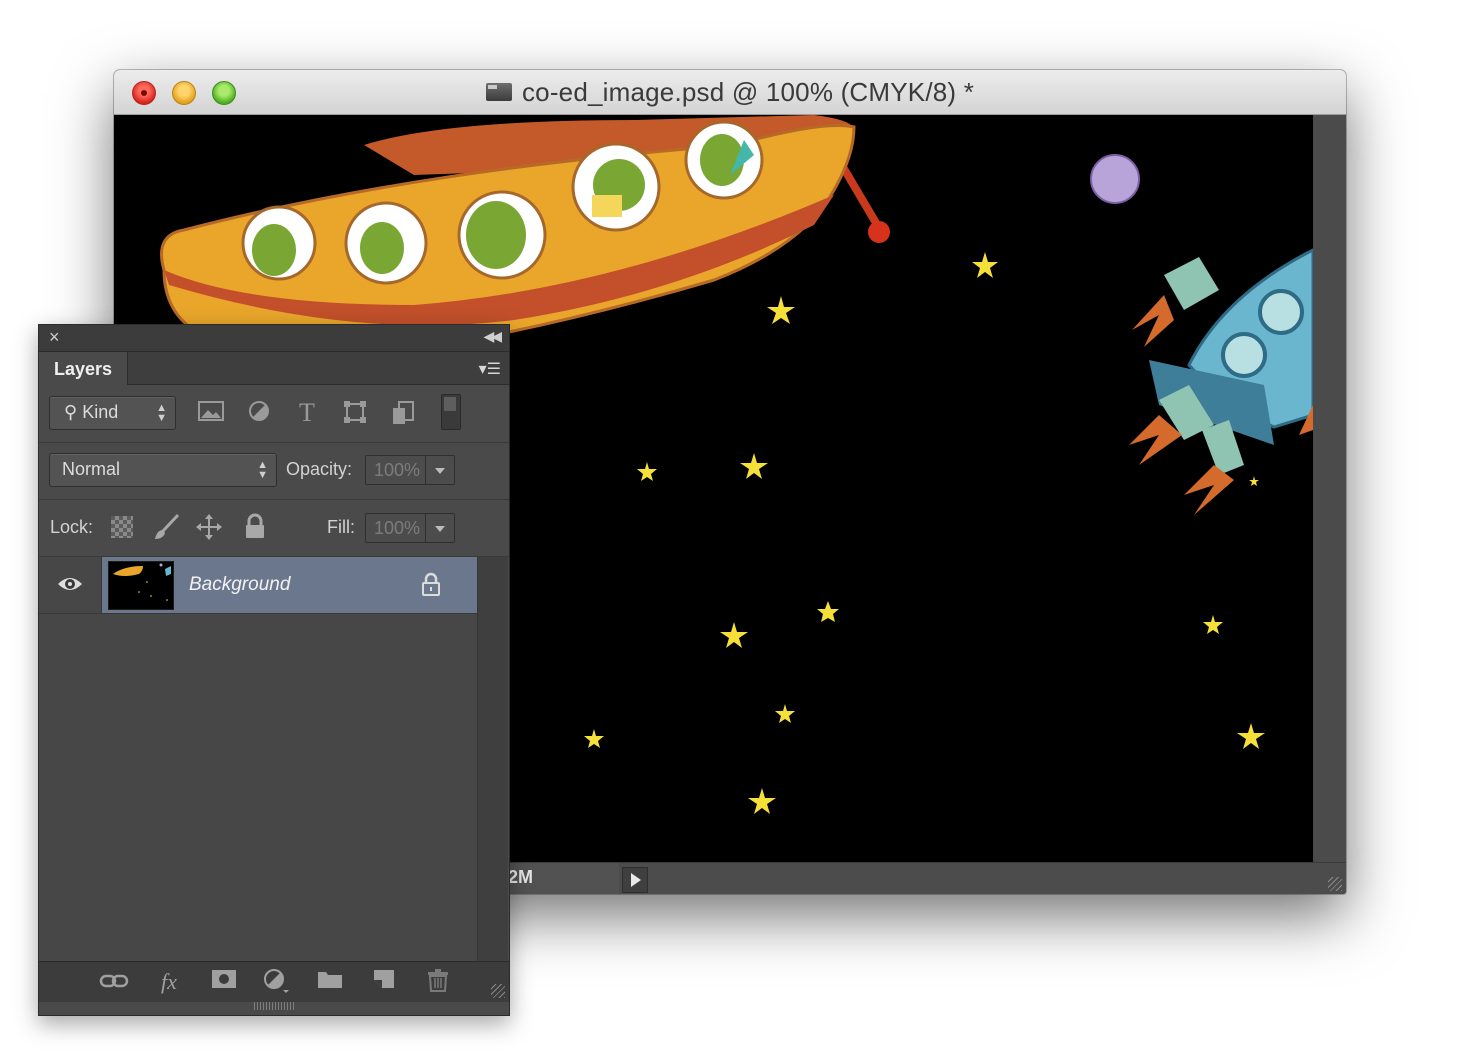 The height and width of the screenshot is (1052, 1460). I want to click on collapse-panel-icon: ◀◀, so click(492, 336).